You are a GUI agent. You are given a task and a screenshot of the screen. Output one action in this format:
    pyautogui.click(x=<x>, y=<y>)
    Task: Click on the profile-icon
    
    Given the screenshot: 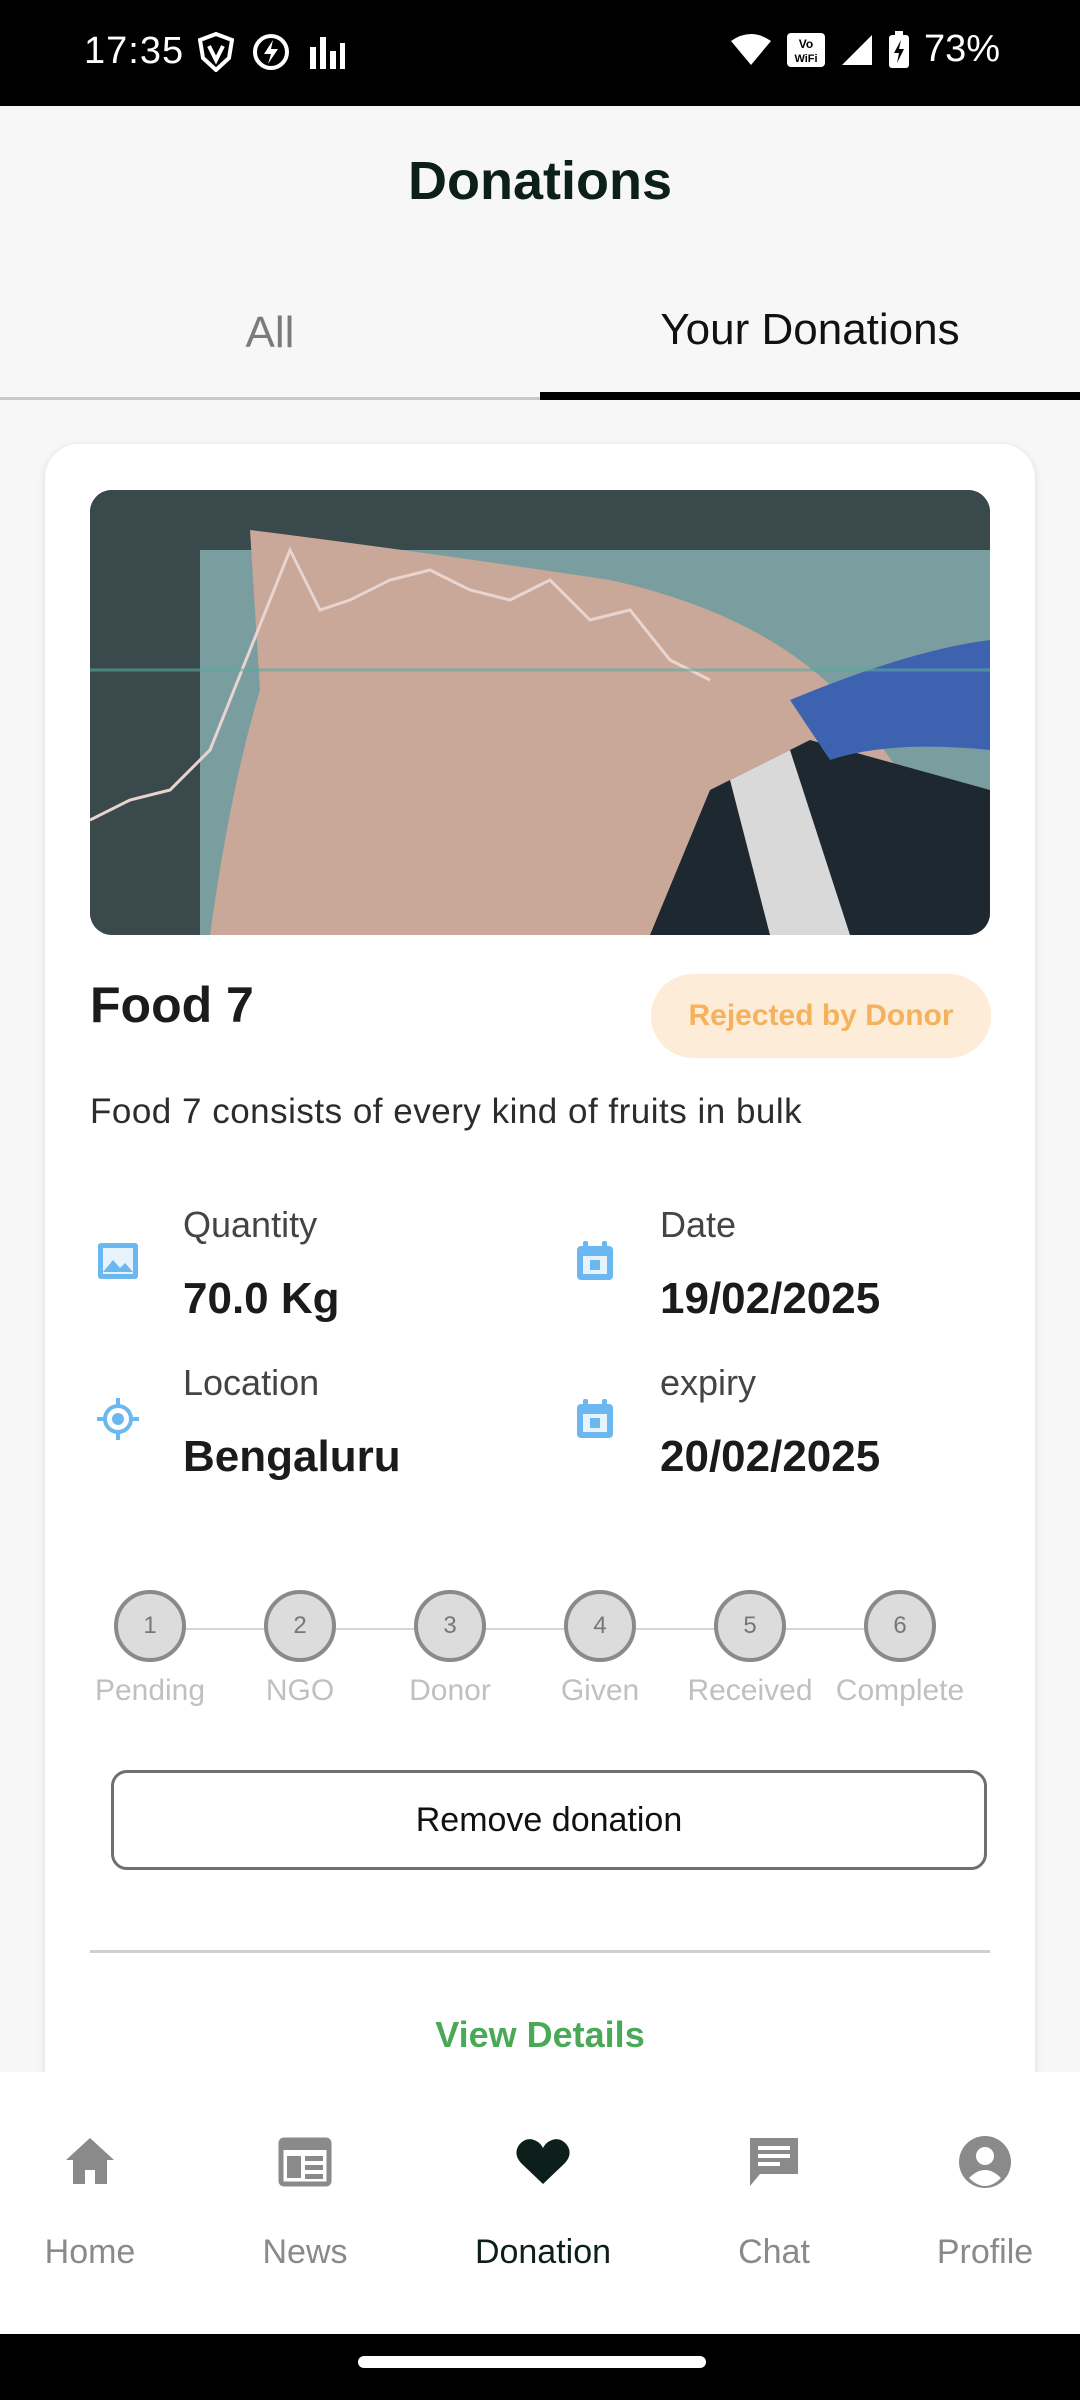 What is the action you would take?
    pyautogui.click(x=985, y=2162)
    